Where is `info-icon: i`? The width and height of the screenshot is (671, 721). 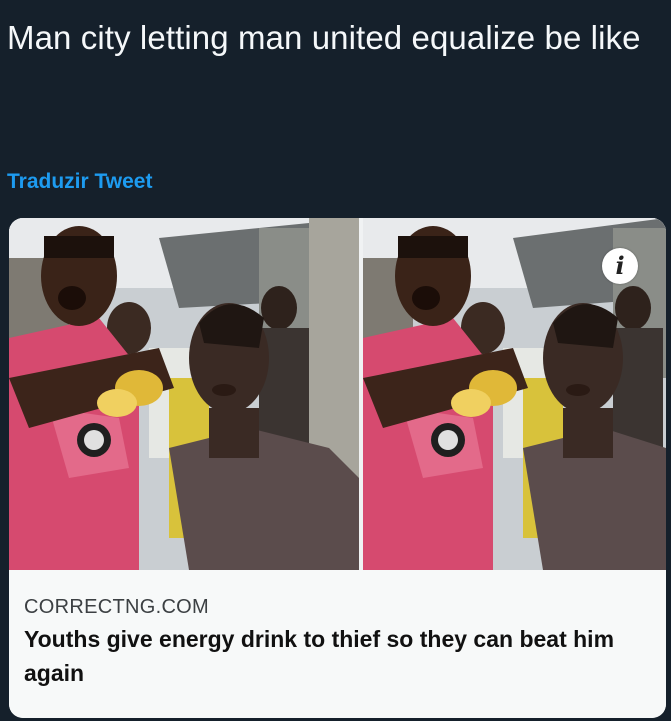 info-icon: i is located at coordinates (620, 266).